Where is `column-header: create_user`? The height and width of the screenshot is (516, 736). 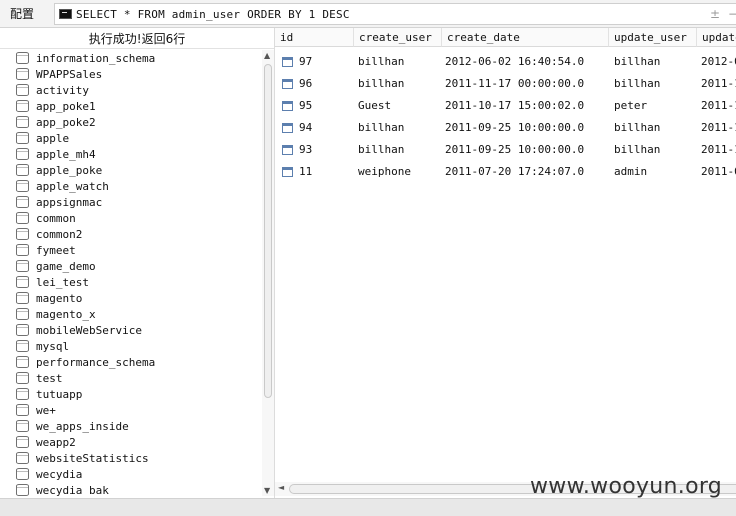 column-header: create_user is located at coordinates (398, 37).